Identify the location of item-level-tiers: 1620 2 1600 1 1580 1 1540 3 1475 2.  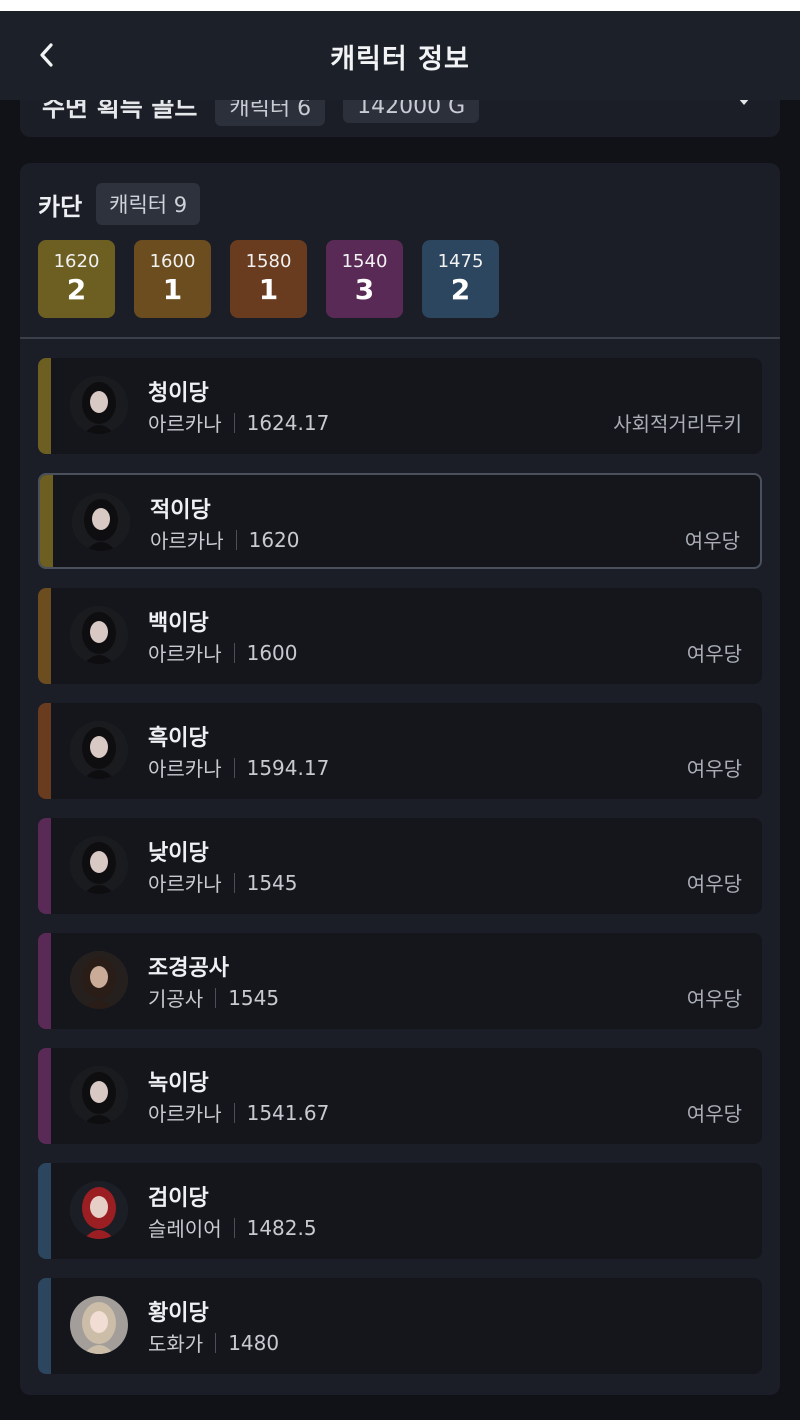
(268, 279).